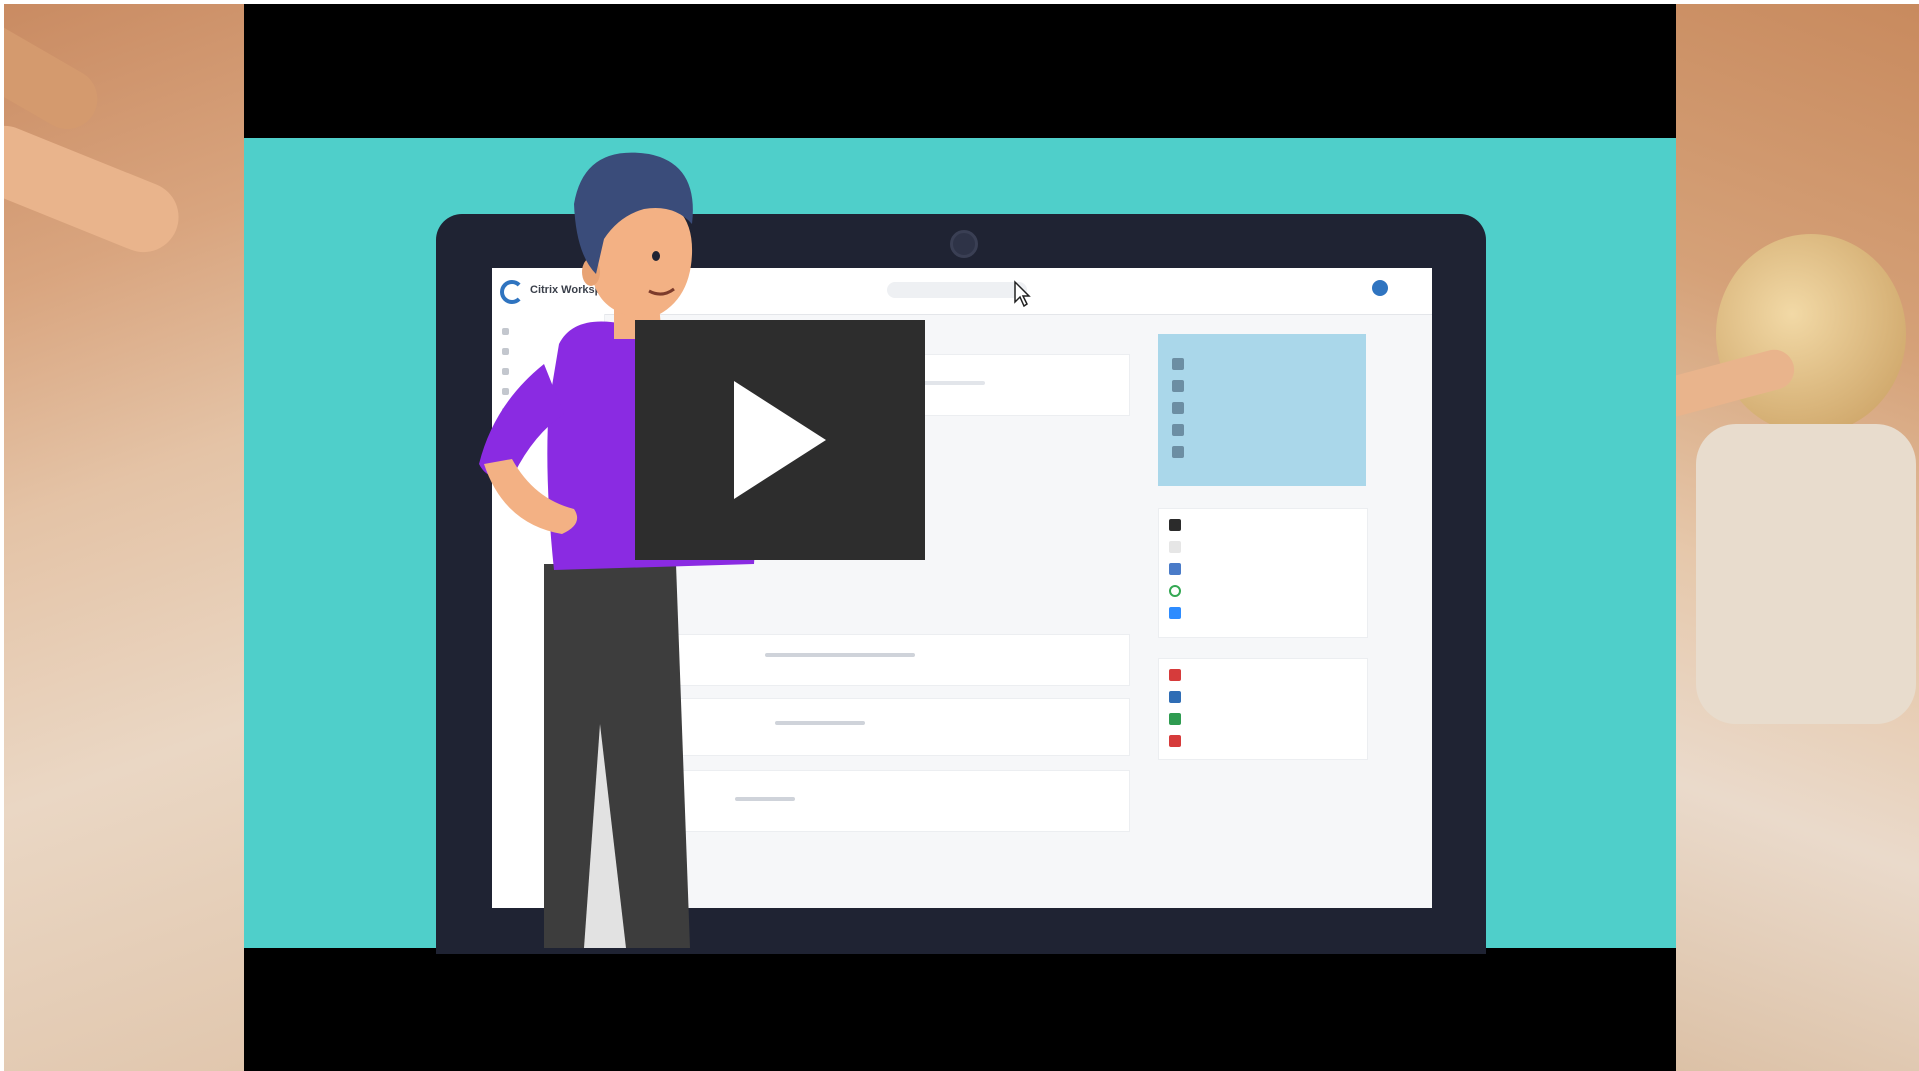 The height and width of the screenshot is (1071, 1919). What do you see at coordinates (575, 290) in the screenshot?
I see `app-name: Citrix Workspace` at bounding box center [575, 290].